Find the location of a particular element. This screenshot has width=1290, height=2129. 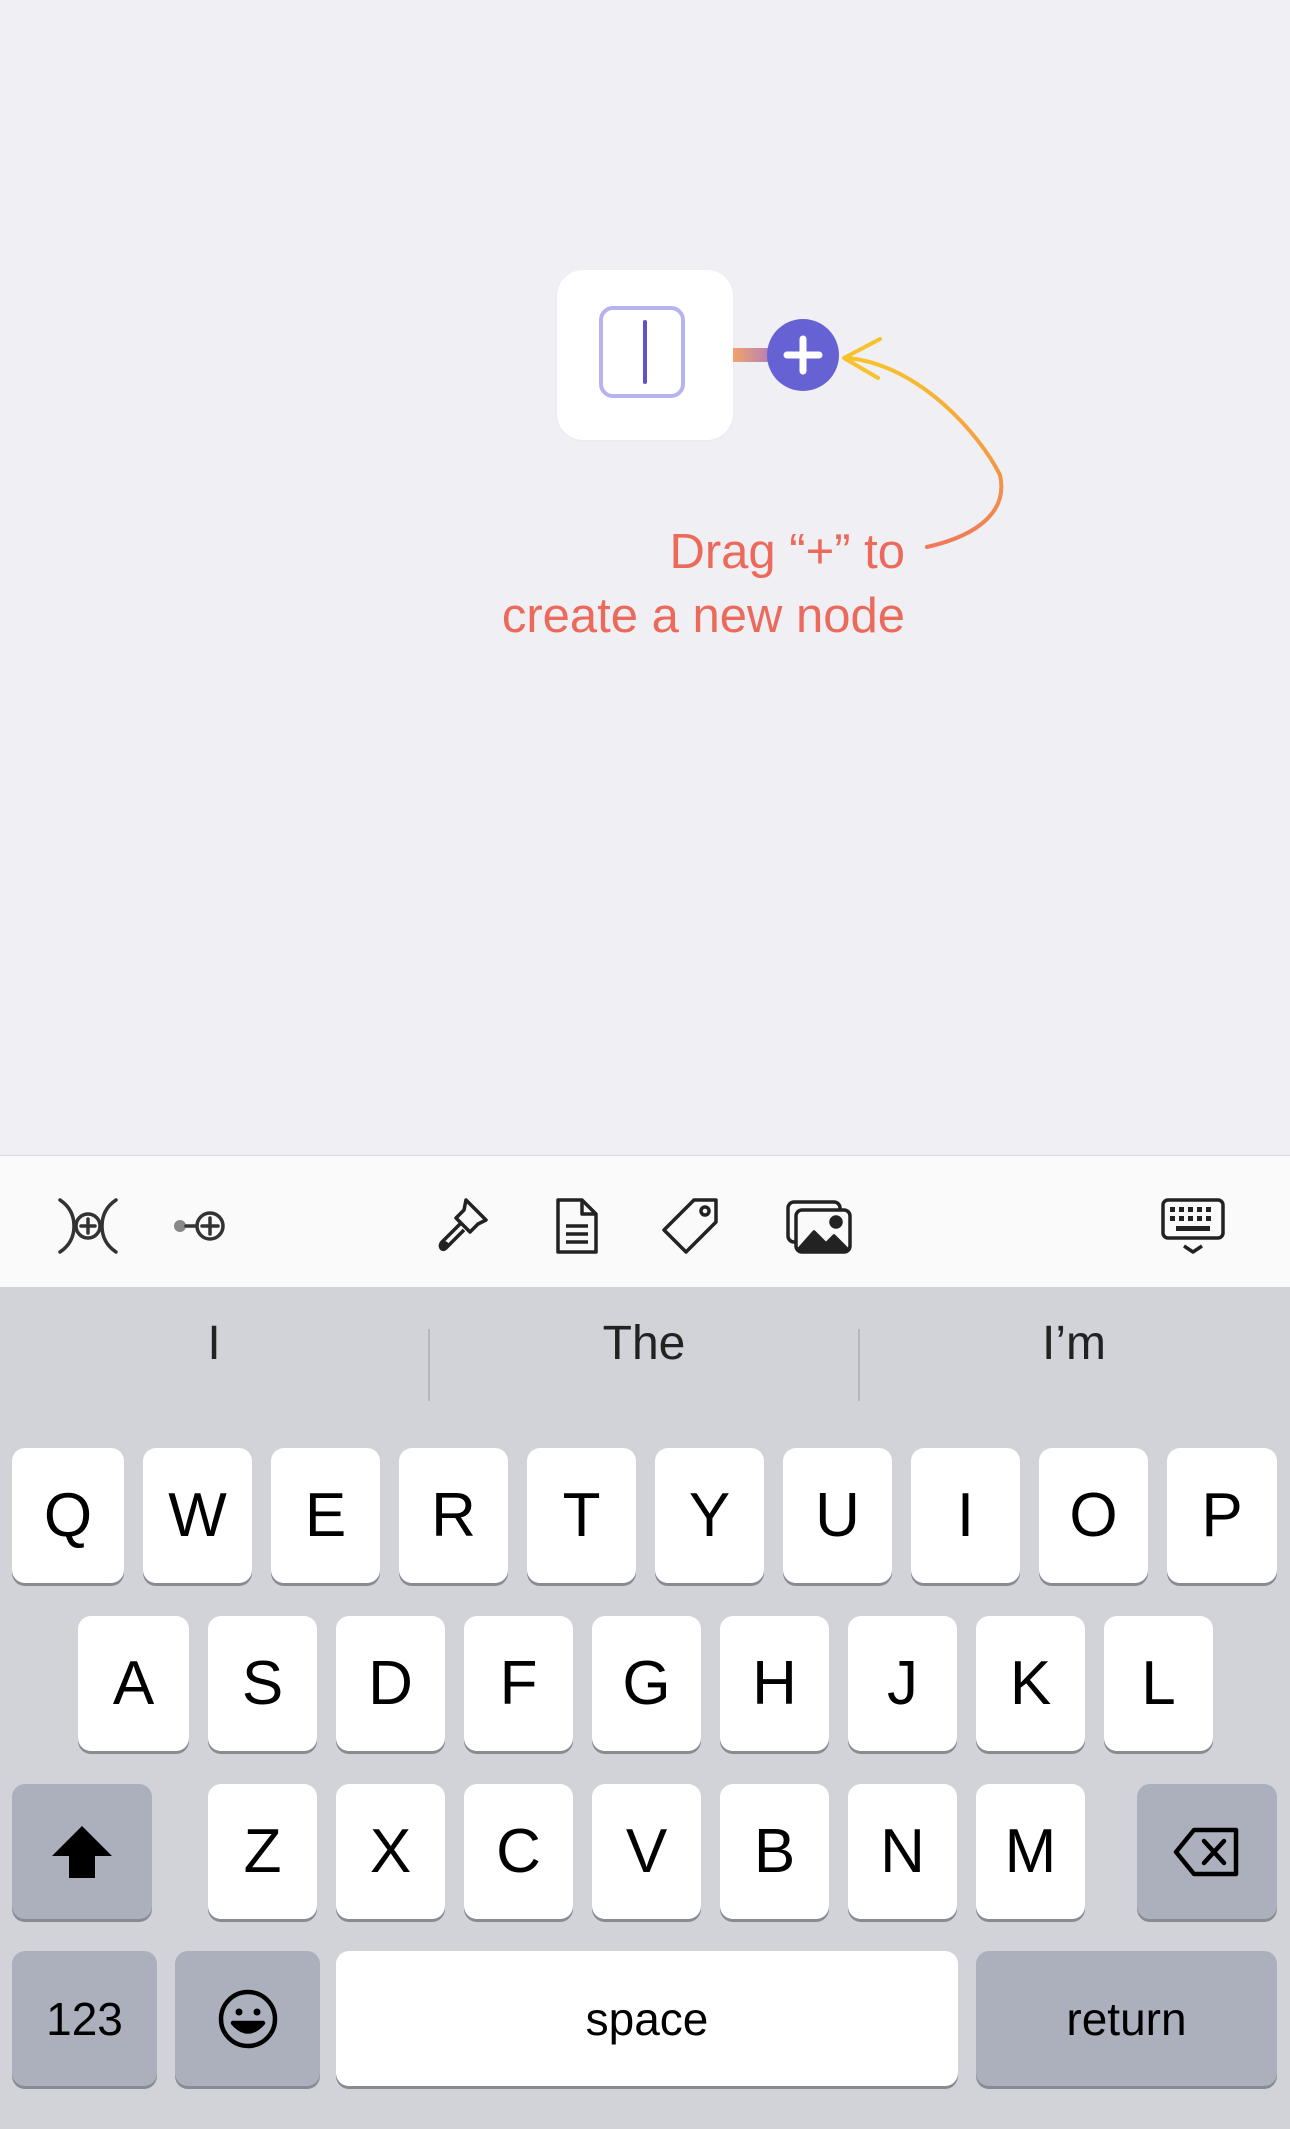

key-z: Z is located at coordinates (262, 1851).